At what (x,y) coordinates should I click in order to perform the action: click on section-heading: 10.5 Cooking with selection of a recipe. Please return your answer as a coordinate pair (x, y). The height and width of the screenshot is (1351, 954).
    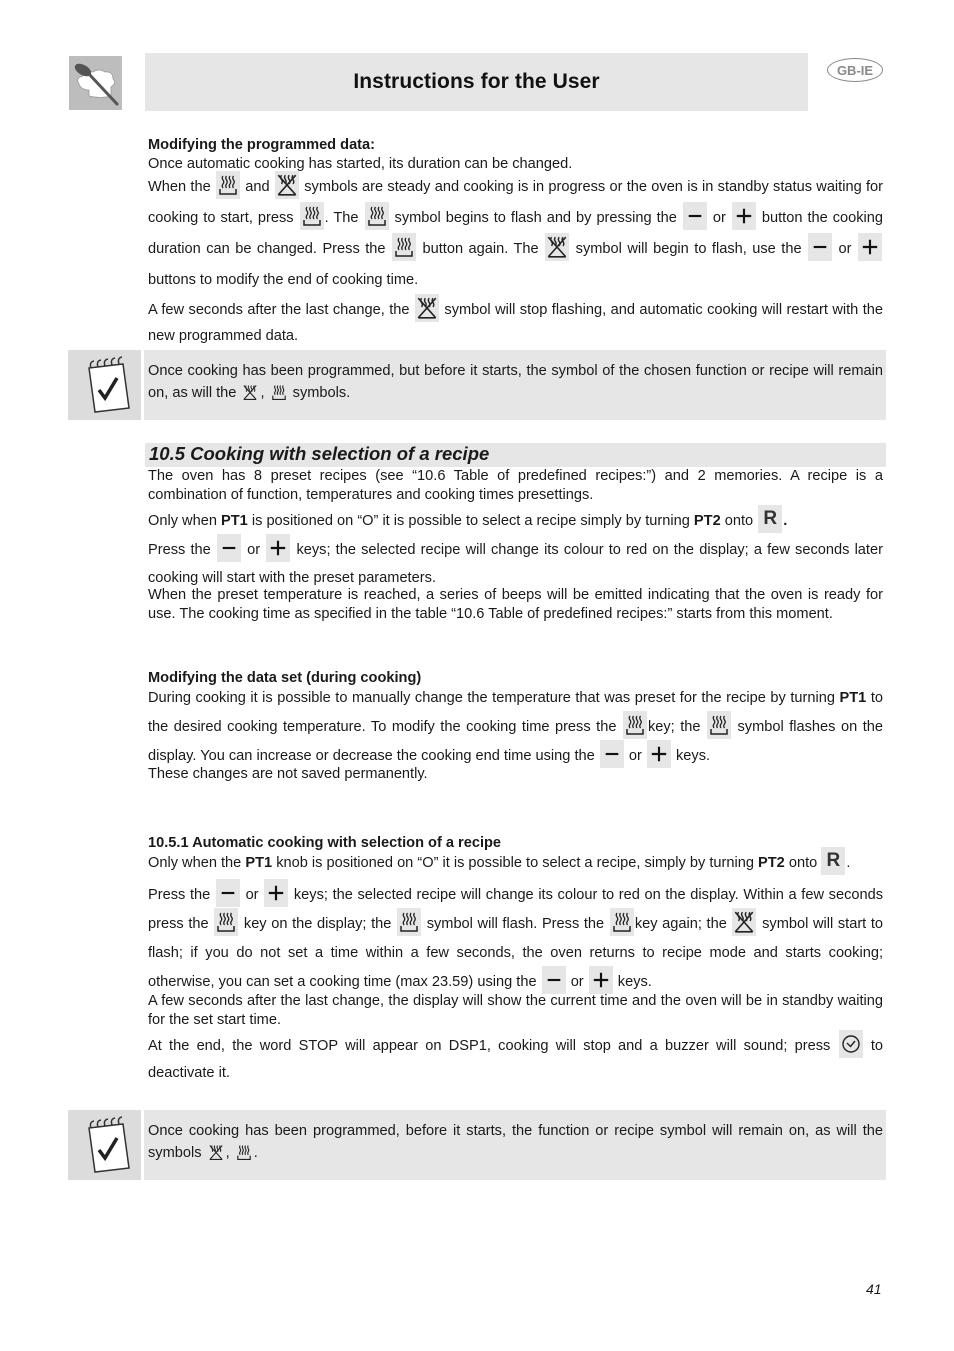
    Looking at the image, I should click on (319, 453).